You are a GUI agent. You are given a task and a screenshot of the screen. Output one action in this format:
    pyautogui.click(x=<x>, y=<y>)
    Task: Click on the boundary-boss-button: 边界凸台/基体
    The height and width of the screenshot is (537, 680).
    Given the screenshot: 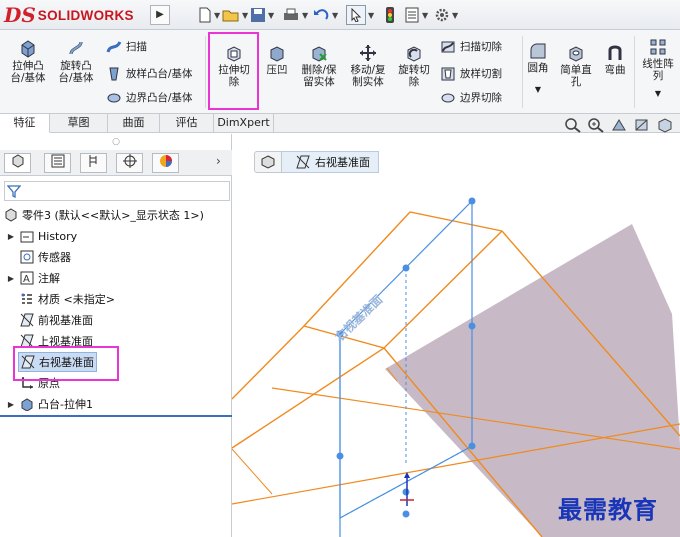 What is the action you would take?
    pyautogui.click(x=149, y=98)
    